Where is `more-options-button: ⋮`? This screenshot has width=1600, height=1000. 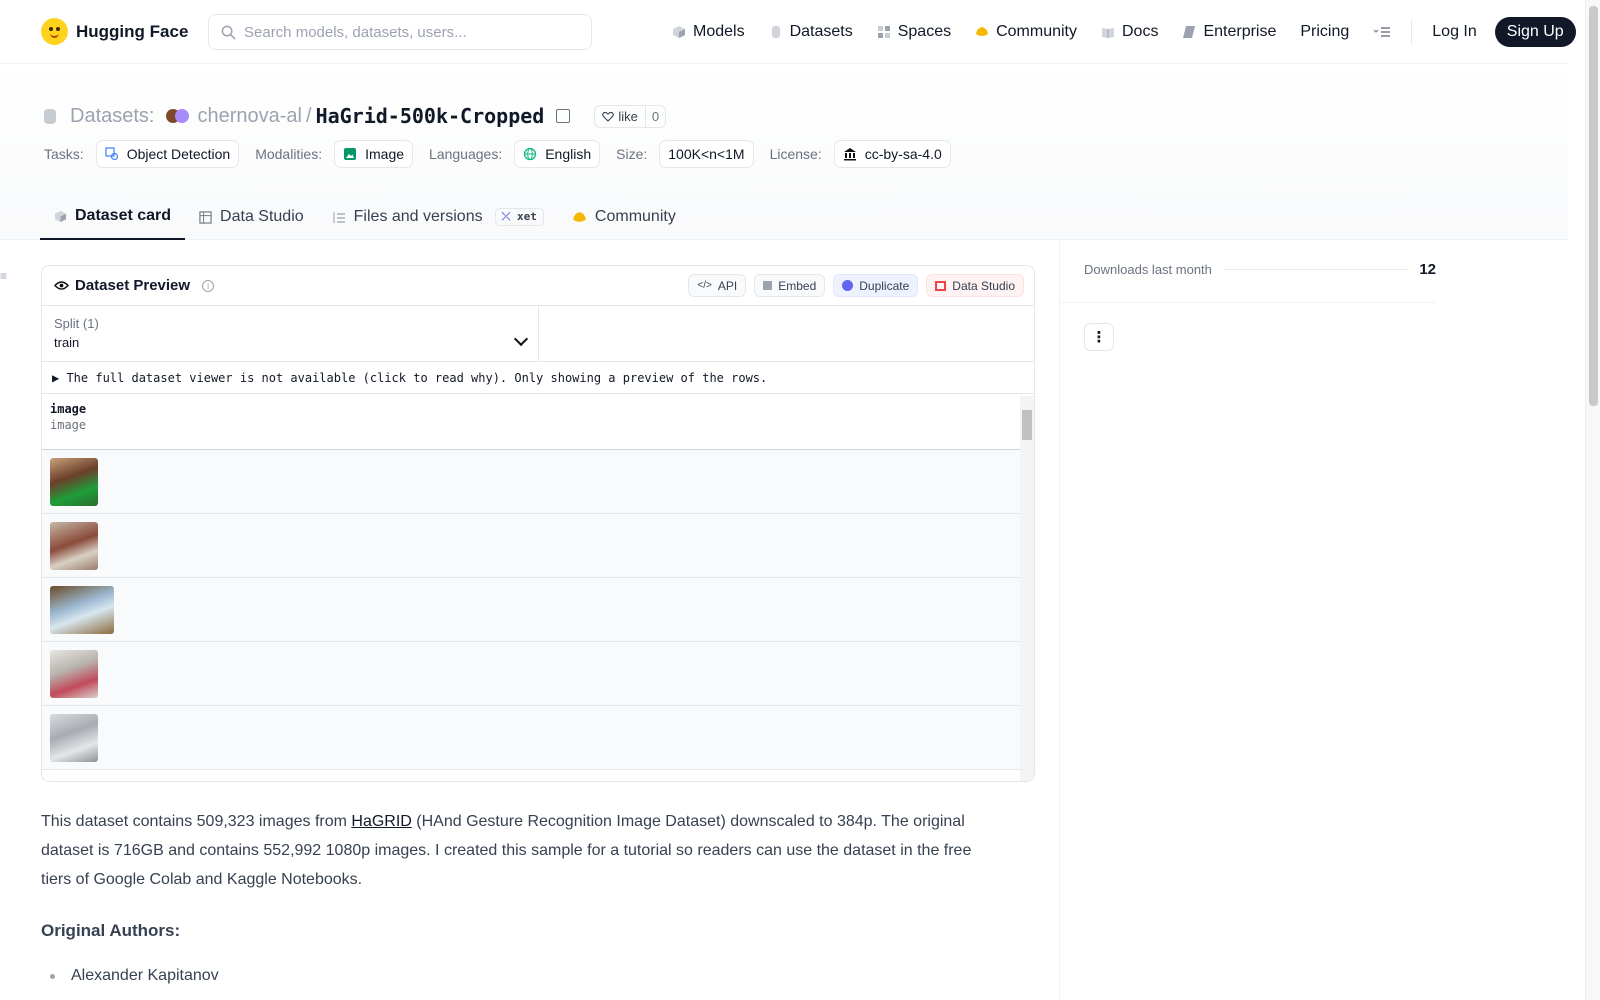 more-options-button: ⋮ is located at coordinates (1099, 337).